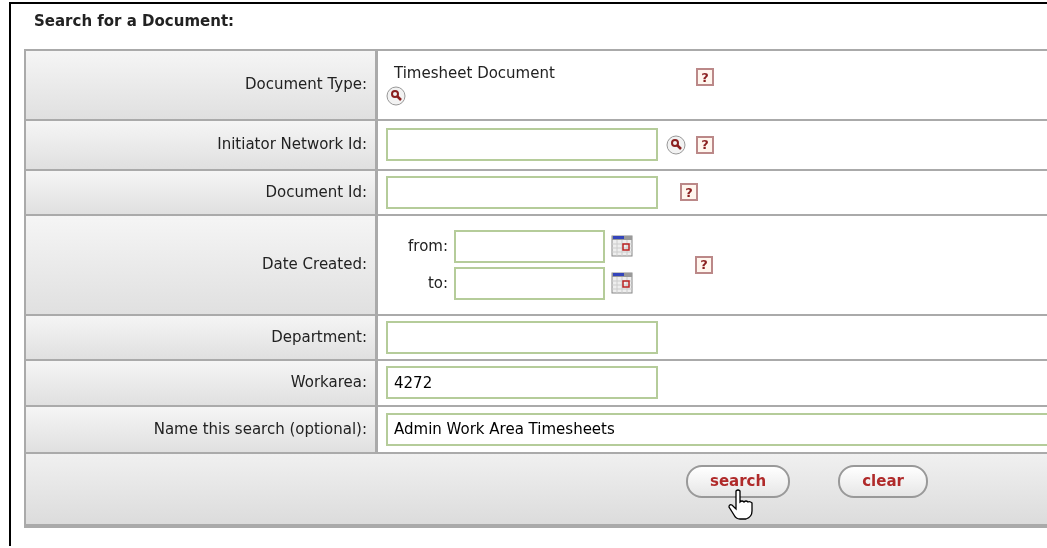  Describe the element at coordinates (427, 246) in the screenshot. I see `date-label: from:` at that location.